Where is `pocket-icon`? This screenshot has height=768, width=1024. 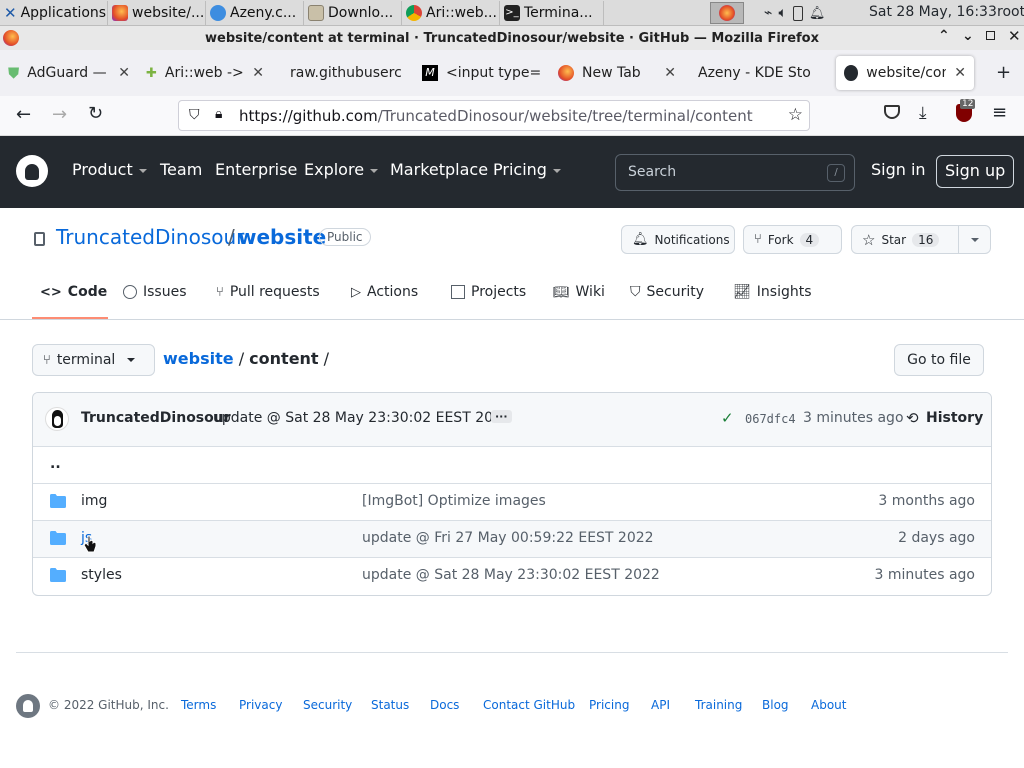
pocket-icon is located at coordinates (892, 112).